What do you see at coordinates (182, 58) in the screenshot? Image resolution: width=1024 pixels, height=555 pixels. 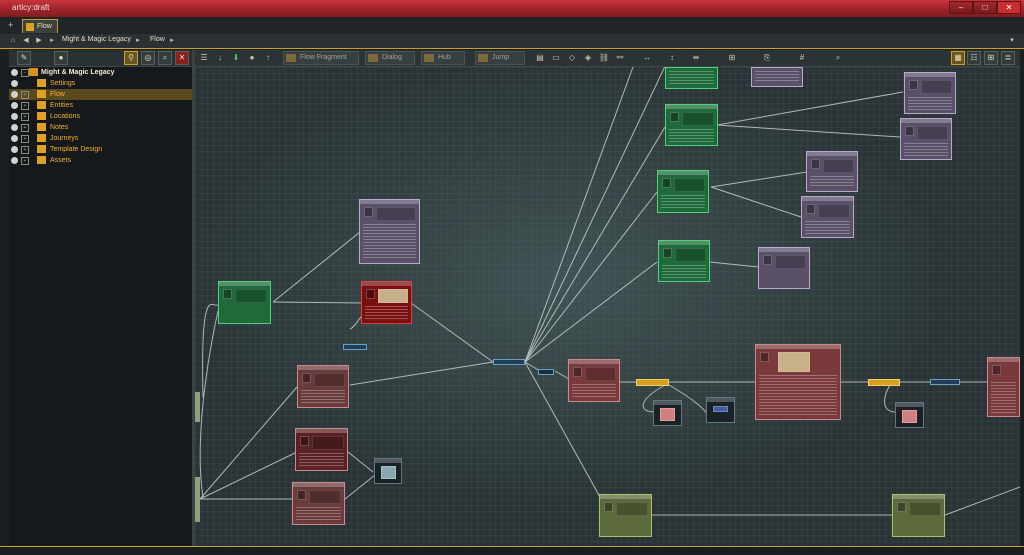 I see `delete-icon: ✕` at bounding box center [182, 58].